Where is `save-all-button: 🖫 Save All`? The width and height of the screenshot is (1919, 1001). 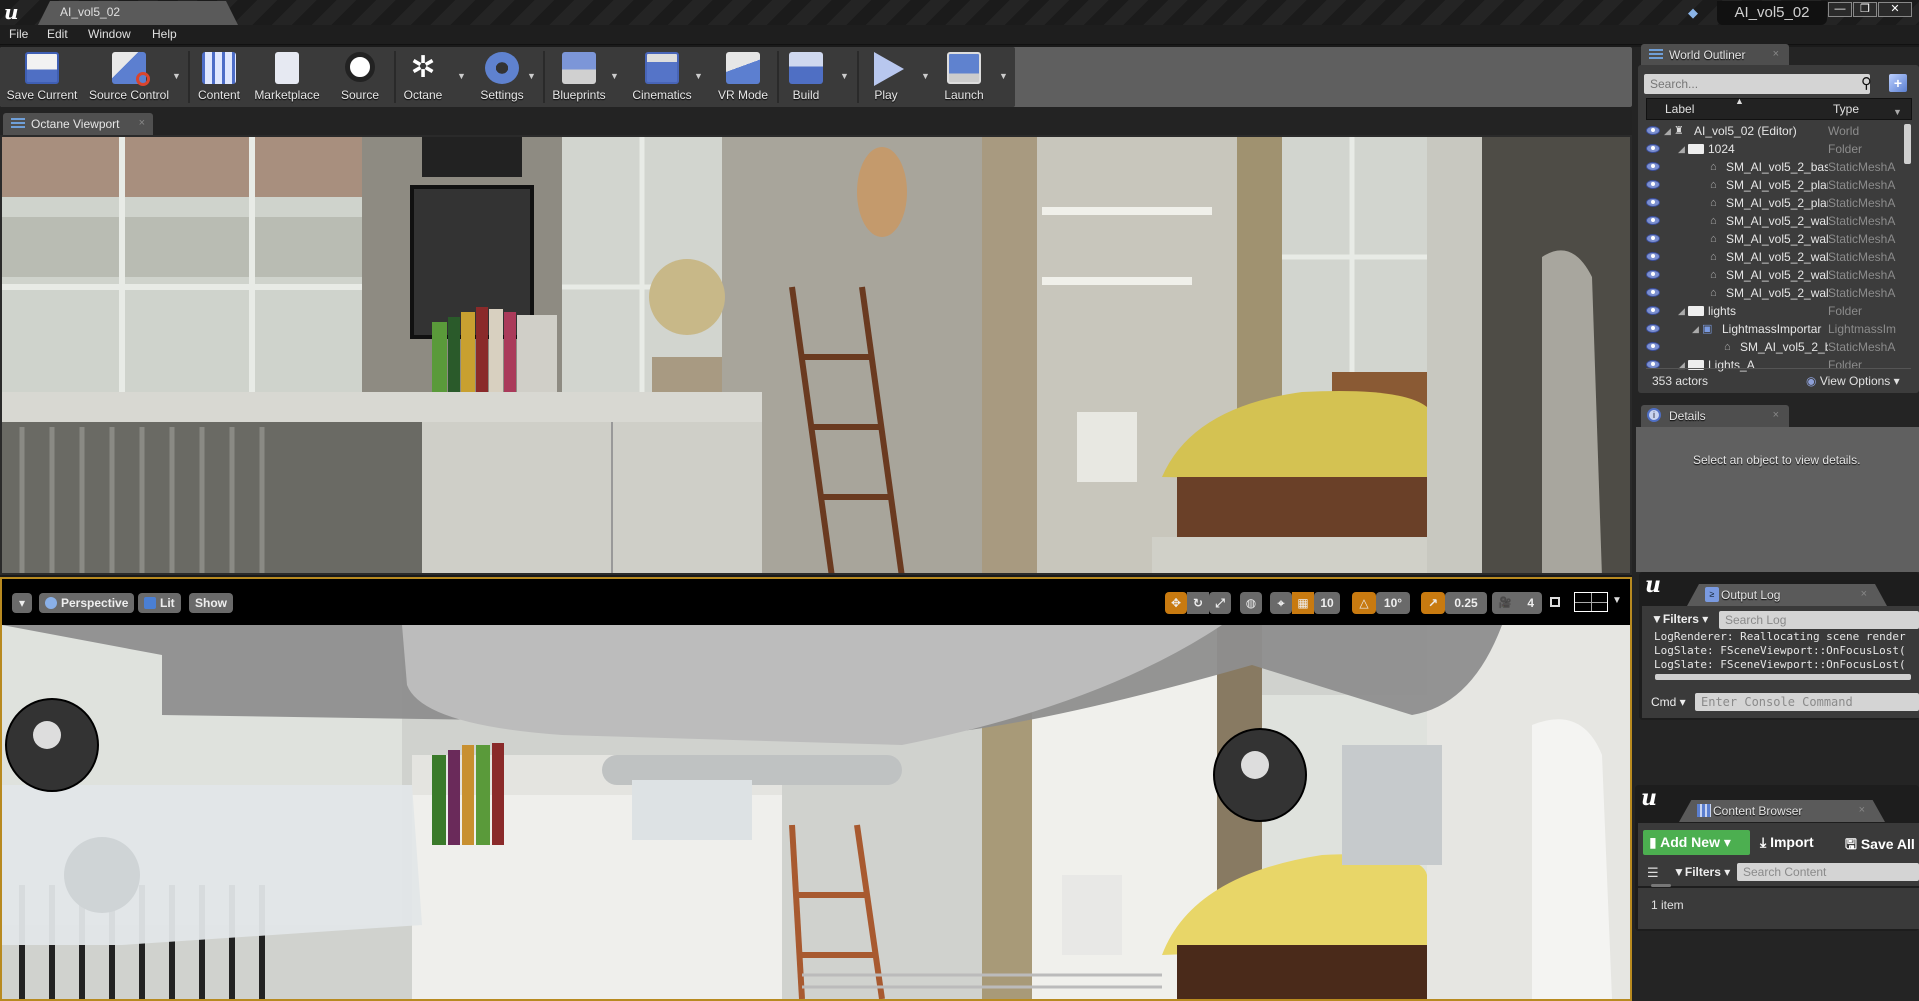 save-all-button: 🖫 Save All is located at coordinates (1880, 846).